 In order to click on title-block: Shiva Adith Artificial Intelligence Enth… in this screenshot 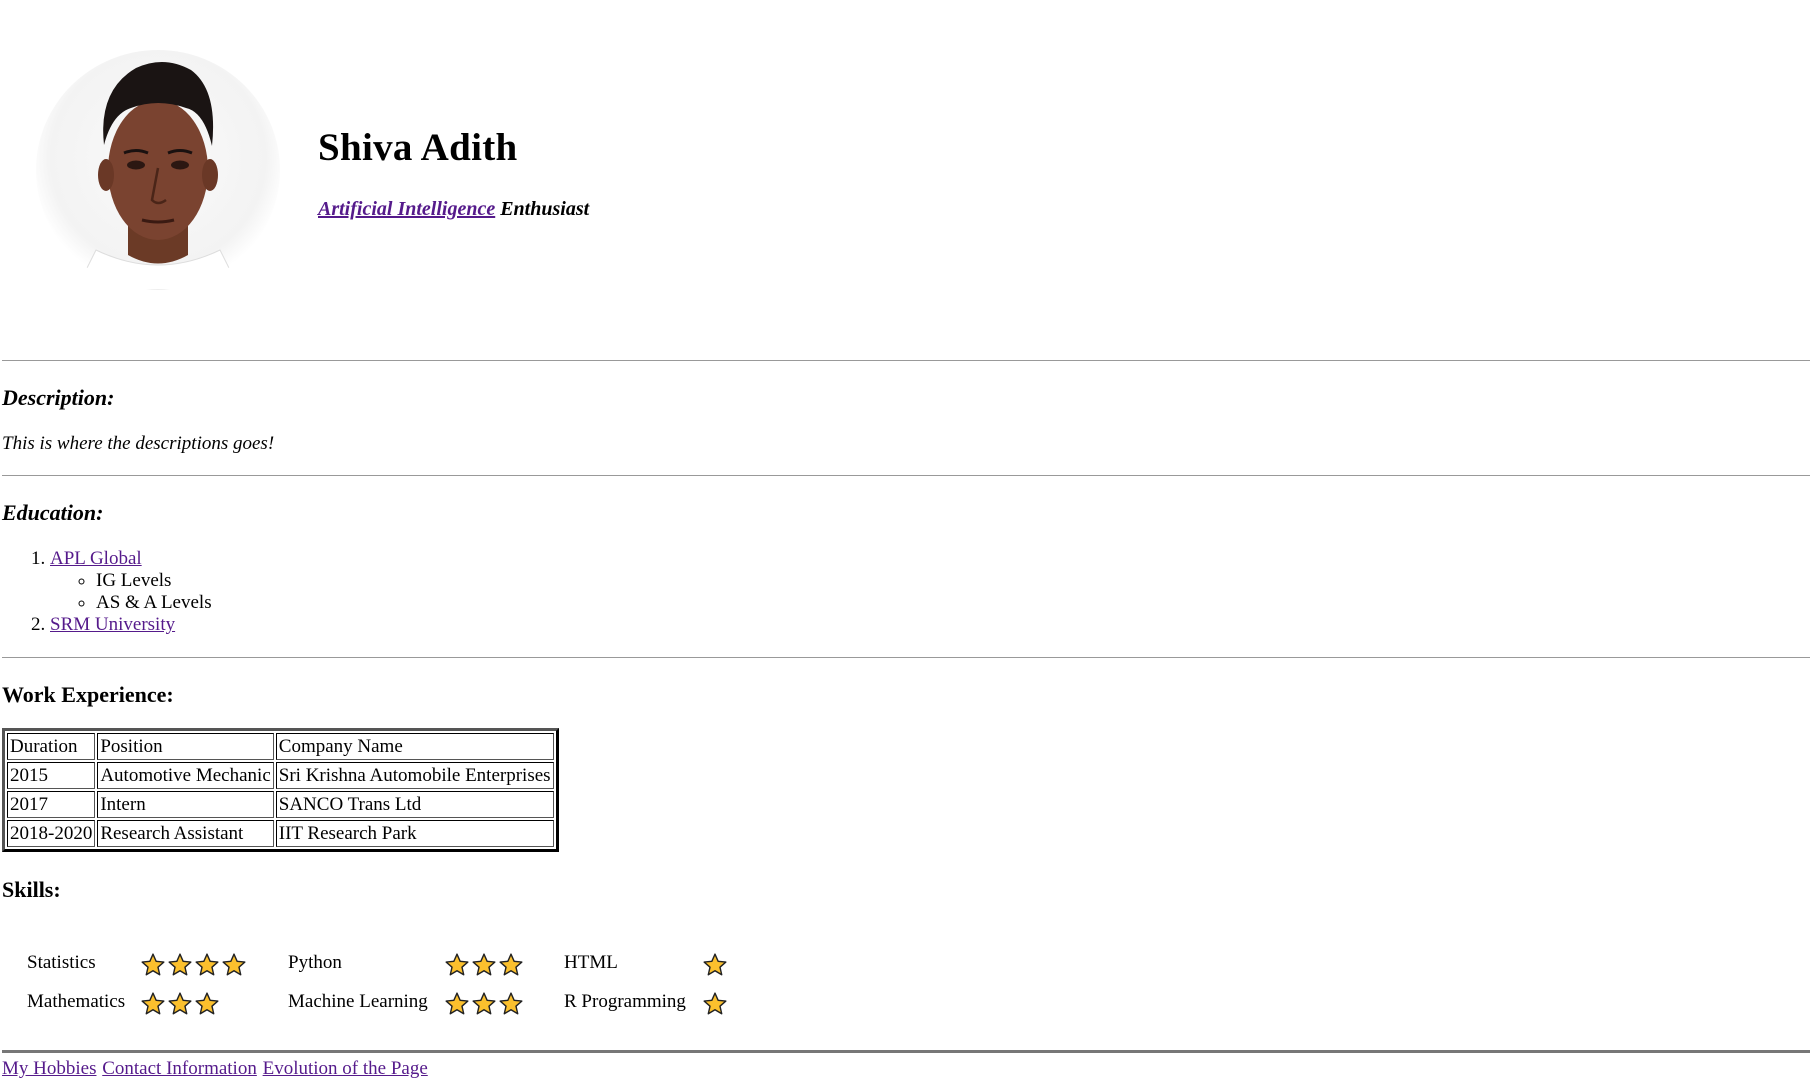, I will do `click(453, 173)`.